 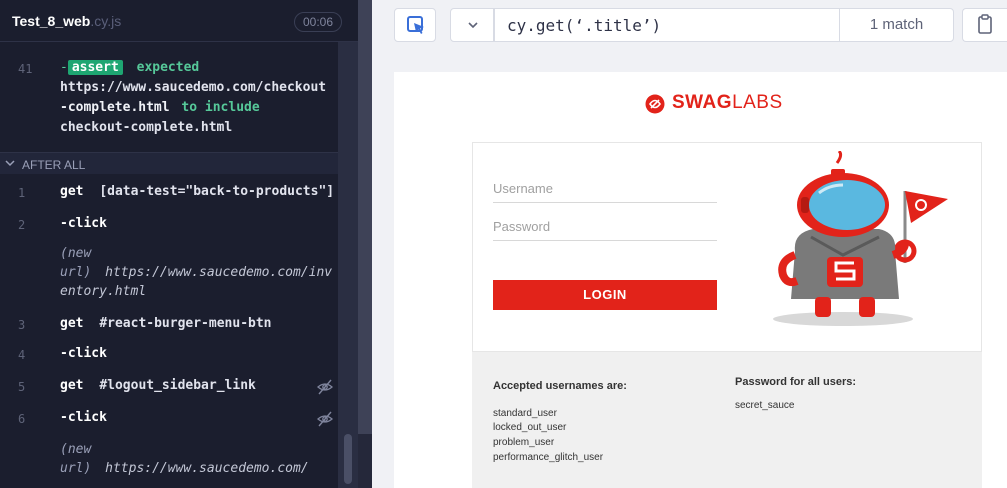 I want to click on new-url-value-cont: entory.html, so click(x=103, y=291).